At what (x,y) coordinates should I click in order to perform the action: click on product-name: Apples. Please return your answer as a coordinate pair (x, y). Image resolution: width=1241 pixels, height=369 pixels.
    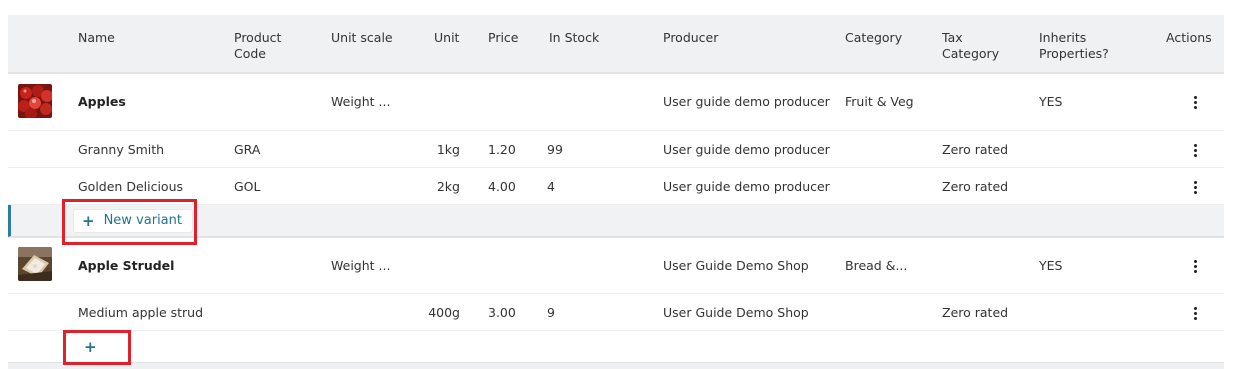
    Looking at the image, I should click on (102, 101).